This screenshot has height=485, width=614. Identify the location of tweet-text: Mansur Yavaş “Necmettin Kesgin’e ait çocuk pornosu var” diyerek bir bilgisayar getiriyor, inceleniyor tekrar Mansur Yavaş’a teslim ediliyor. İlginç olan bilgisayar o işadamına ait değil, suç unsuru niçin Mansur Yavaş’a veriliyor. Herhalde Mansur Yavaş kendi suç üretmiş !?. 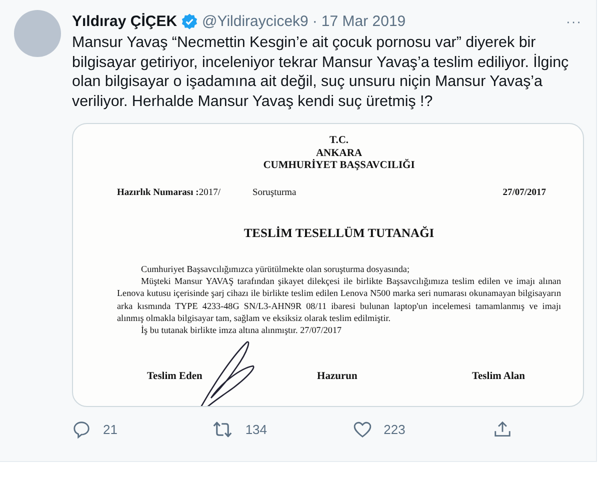
(321, 72).